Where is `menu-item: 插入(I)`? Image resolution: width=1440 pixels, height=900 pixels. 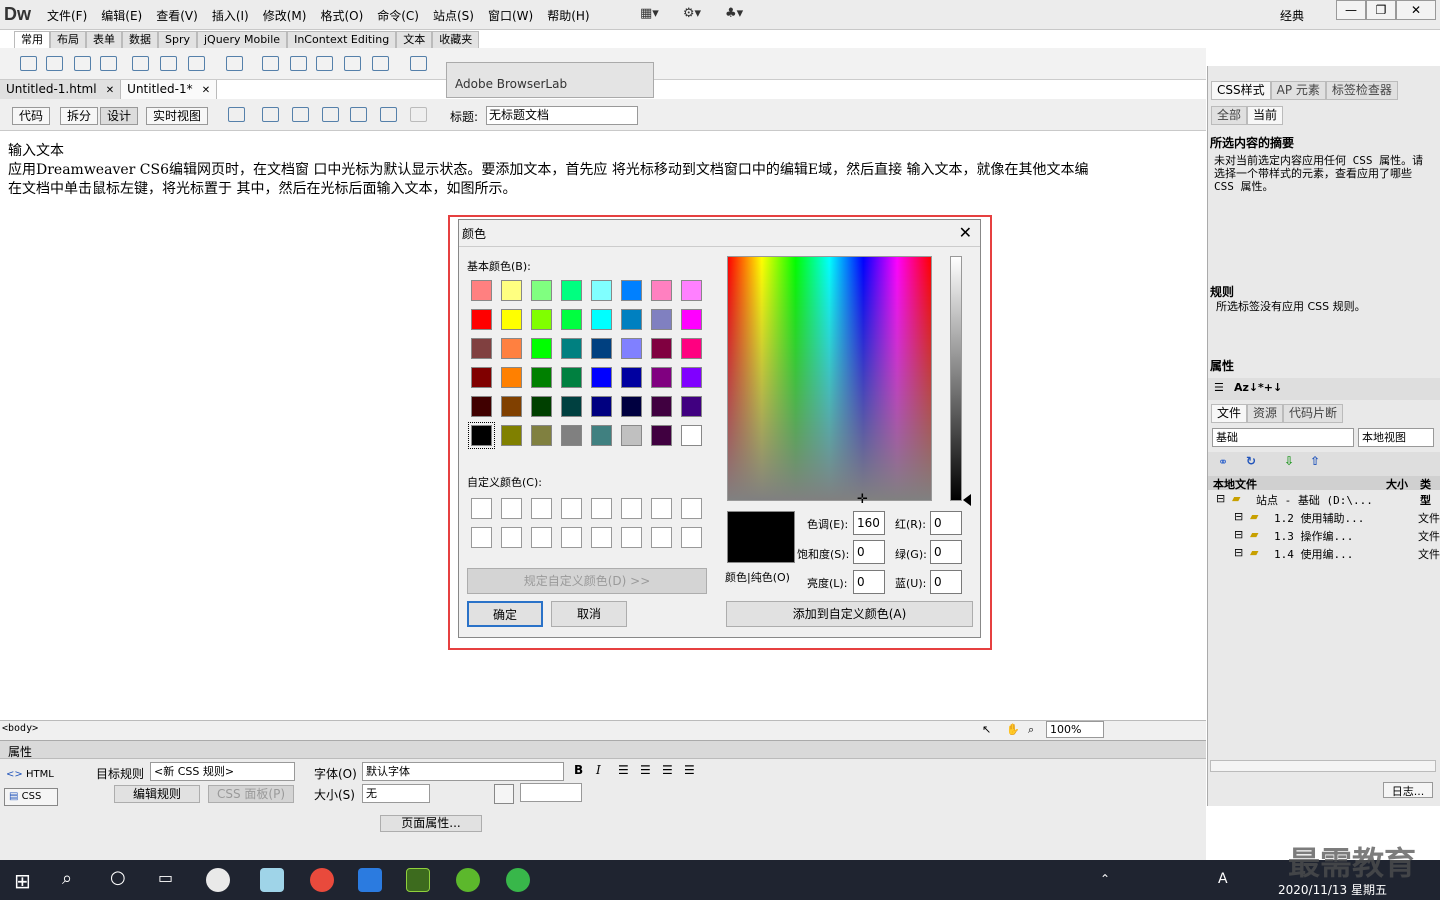 menu-item: 插入(I) is located at coordinates (230, 15).